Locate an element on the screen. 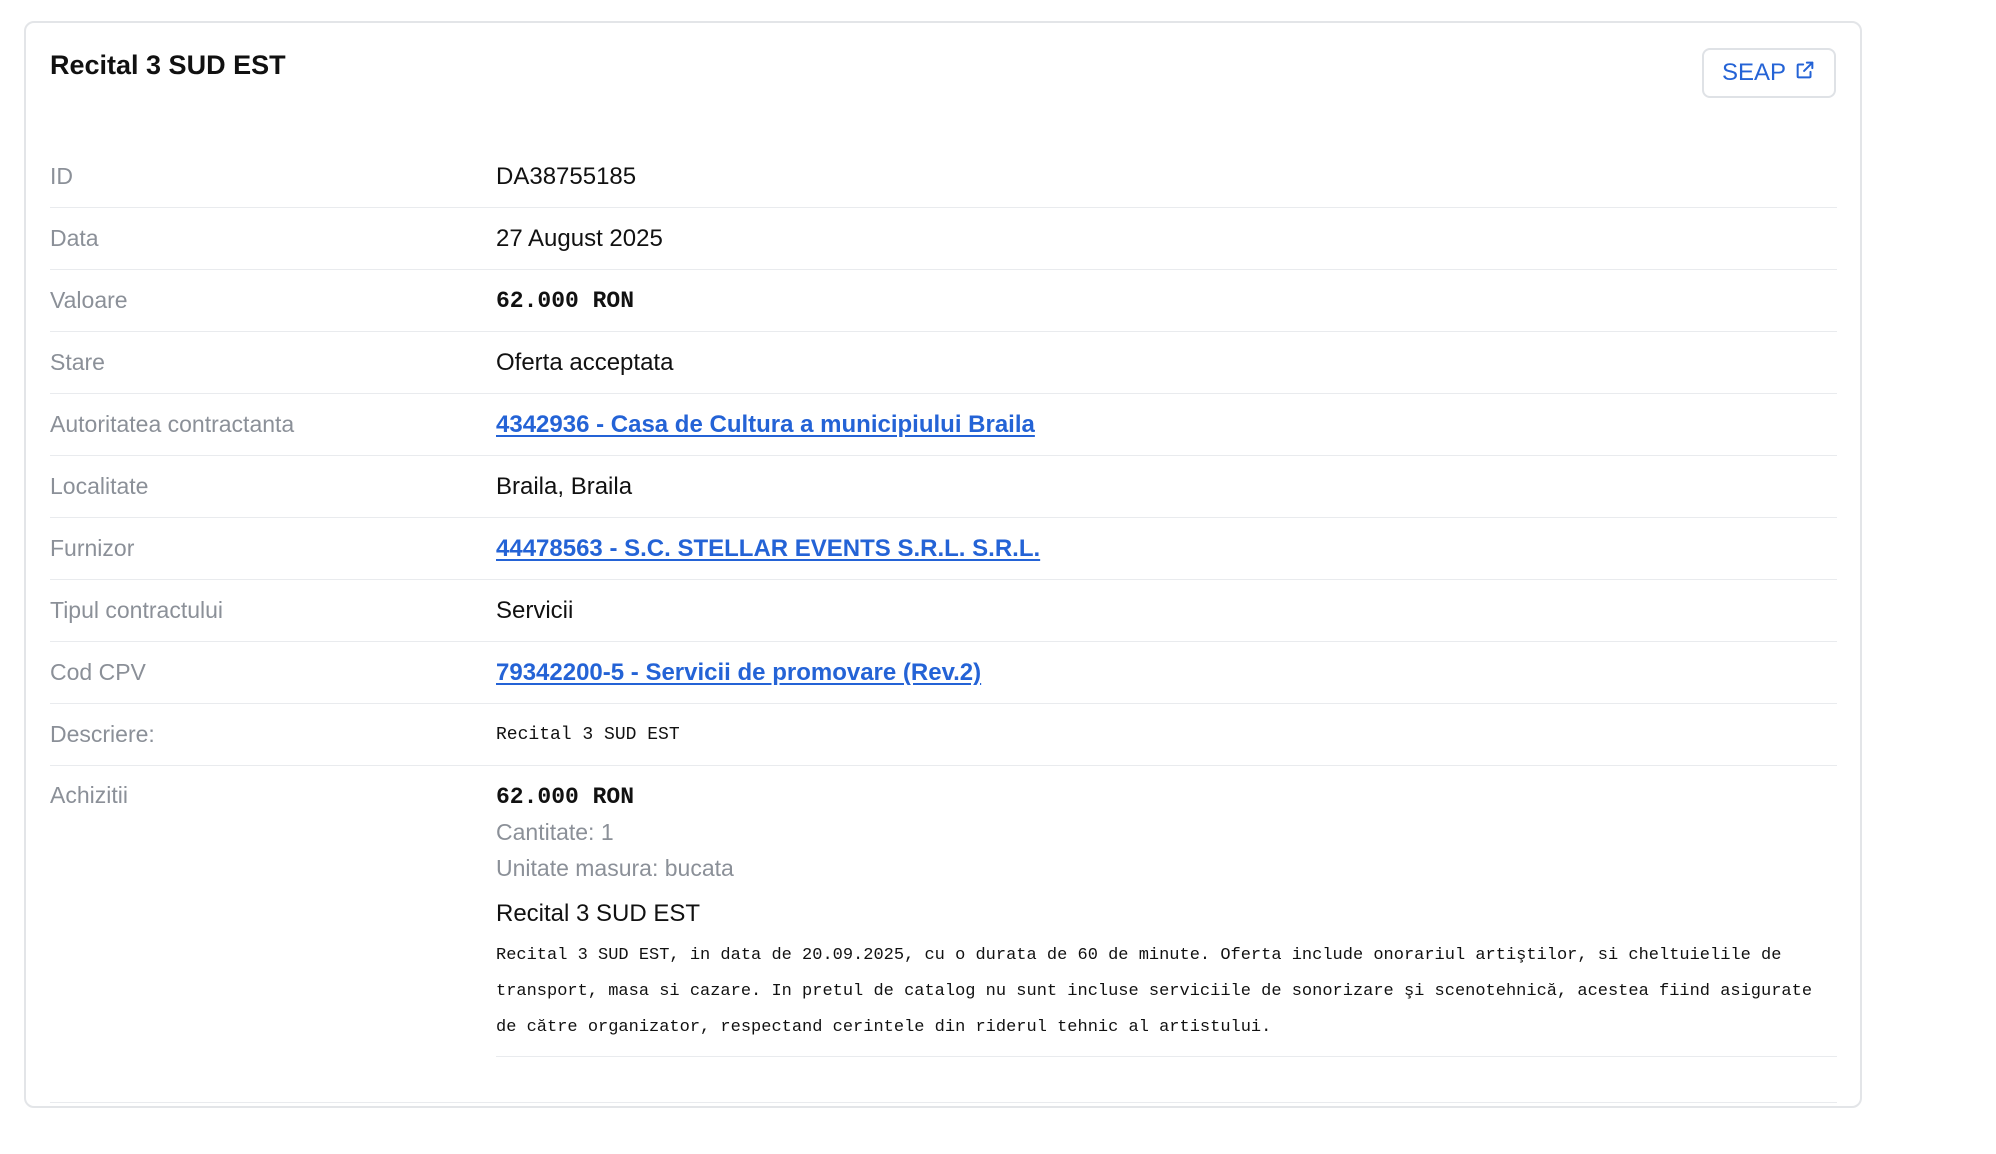  row-label: Descriere: is located at coordinates (102, 734).